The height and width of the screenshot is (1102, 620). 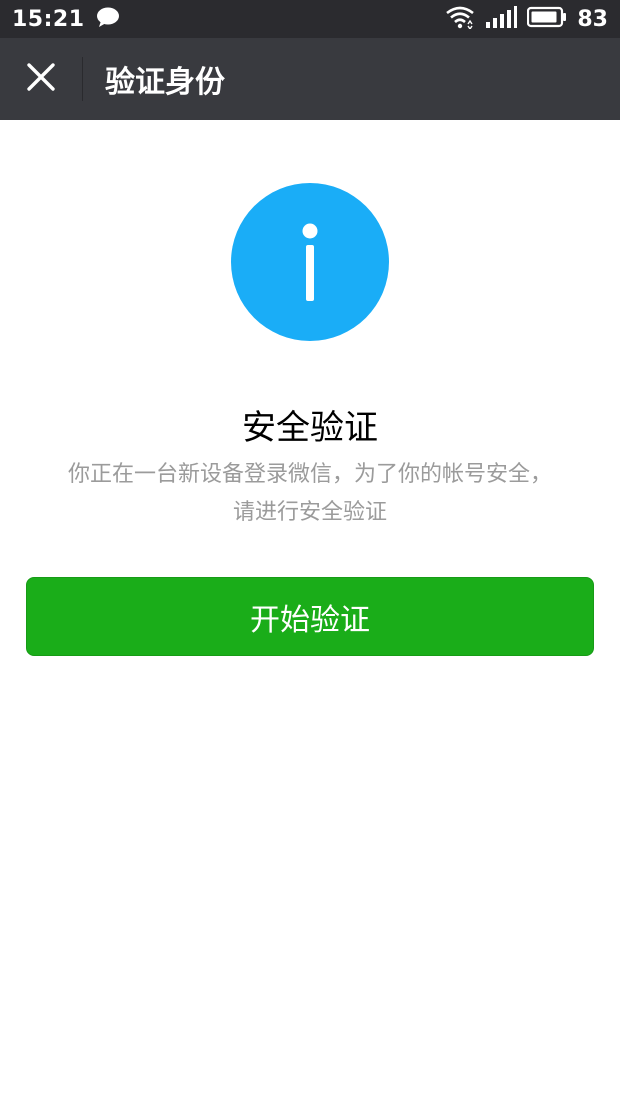 I want to click on chat-bubble-icon, so click(x=108, y=19).